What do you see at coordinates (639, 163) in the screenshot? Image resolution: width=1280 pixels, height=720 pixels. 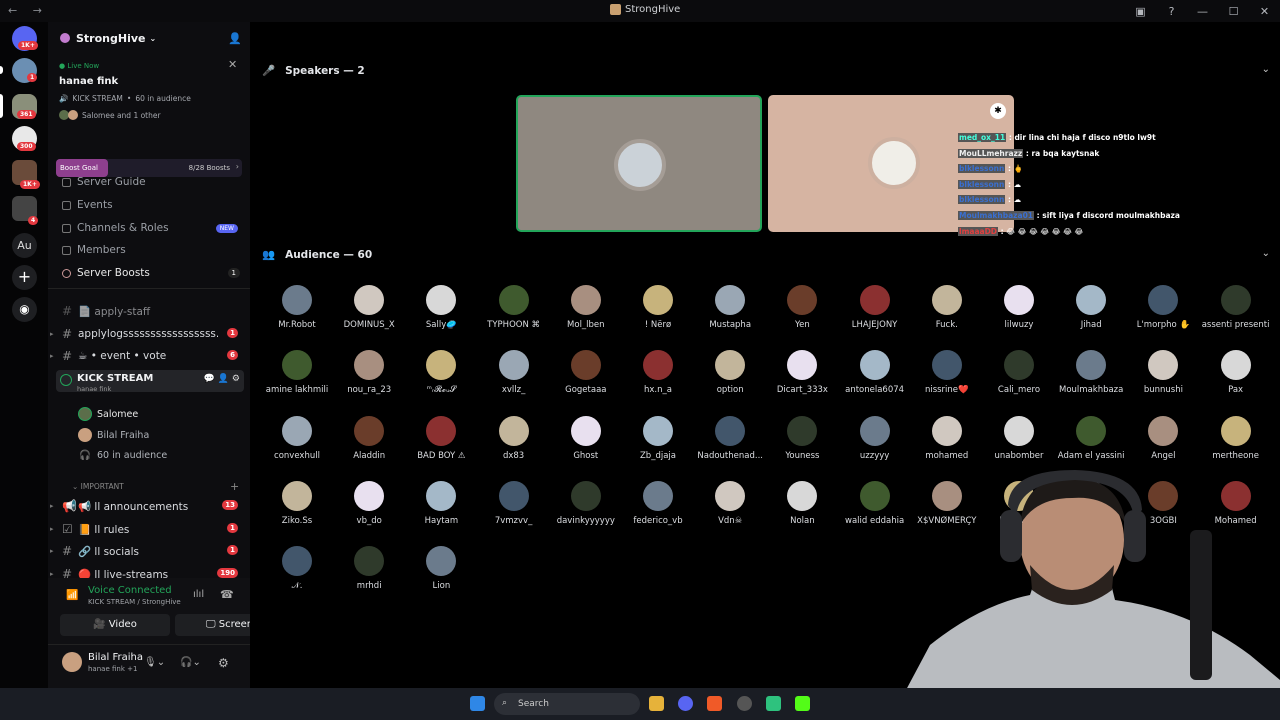 I see `speaker-tile` at bounding box center [639, 163].